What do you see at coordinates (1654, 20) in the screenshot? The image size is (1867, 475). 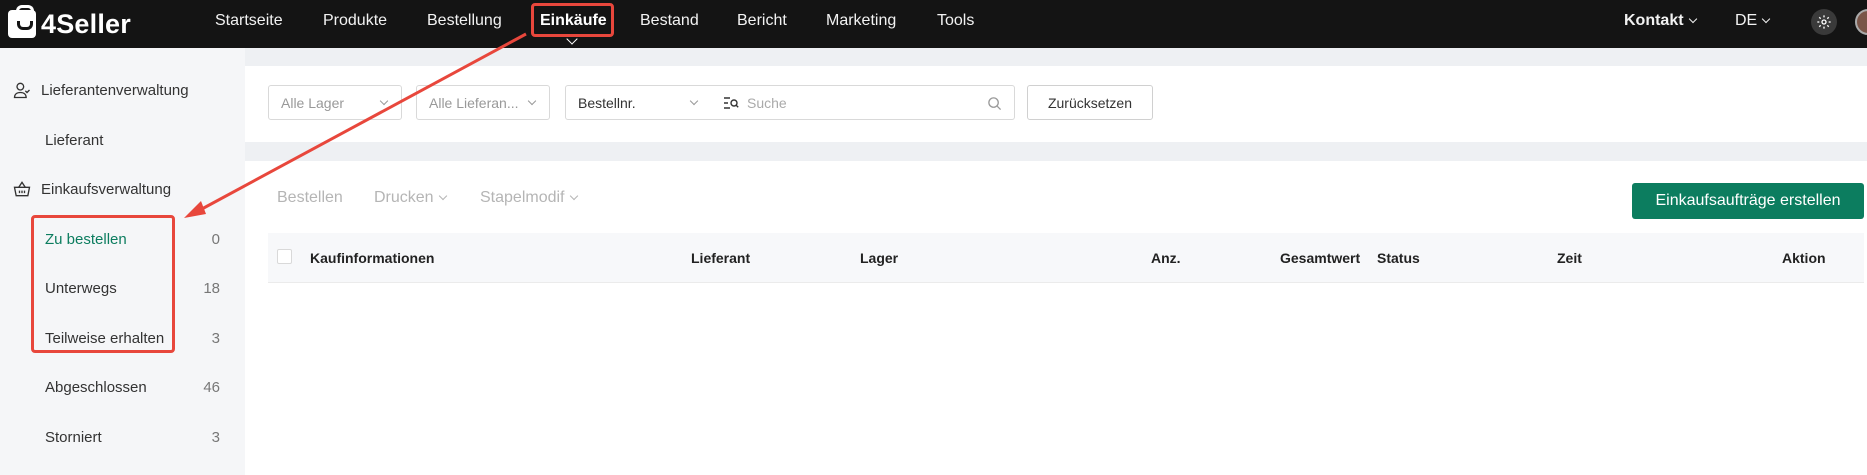 I see `contact-label: Kontakt` at bounding box center [1654, 20].